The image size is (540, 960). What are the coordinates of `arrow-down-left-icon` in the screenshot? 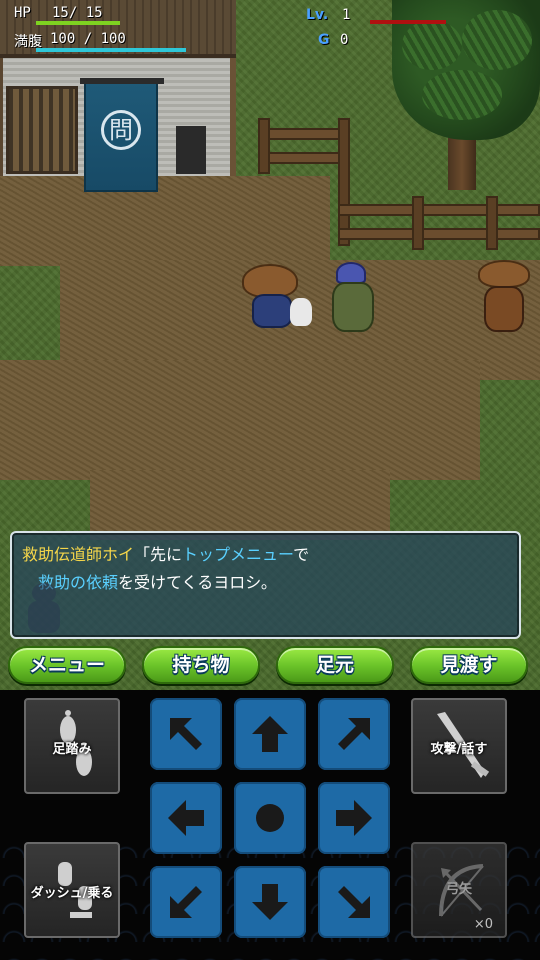 It's located at (186, 902).